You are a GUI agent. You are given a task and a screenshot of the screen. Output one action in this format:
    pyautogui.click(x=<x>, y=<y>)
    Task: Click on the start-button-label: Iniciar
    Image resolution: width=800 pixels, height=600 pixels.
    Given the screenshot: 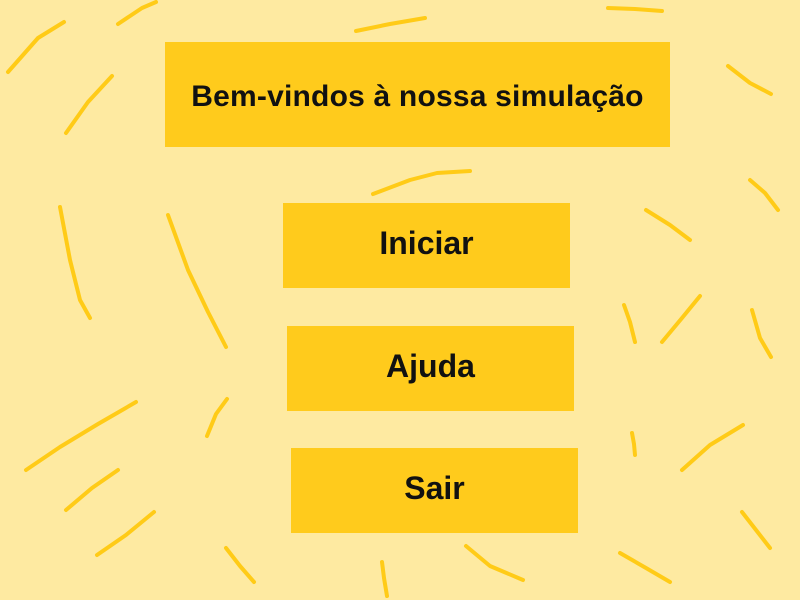 What is the action you would take?
    pyautogui.click(x=426, y=243)
    